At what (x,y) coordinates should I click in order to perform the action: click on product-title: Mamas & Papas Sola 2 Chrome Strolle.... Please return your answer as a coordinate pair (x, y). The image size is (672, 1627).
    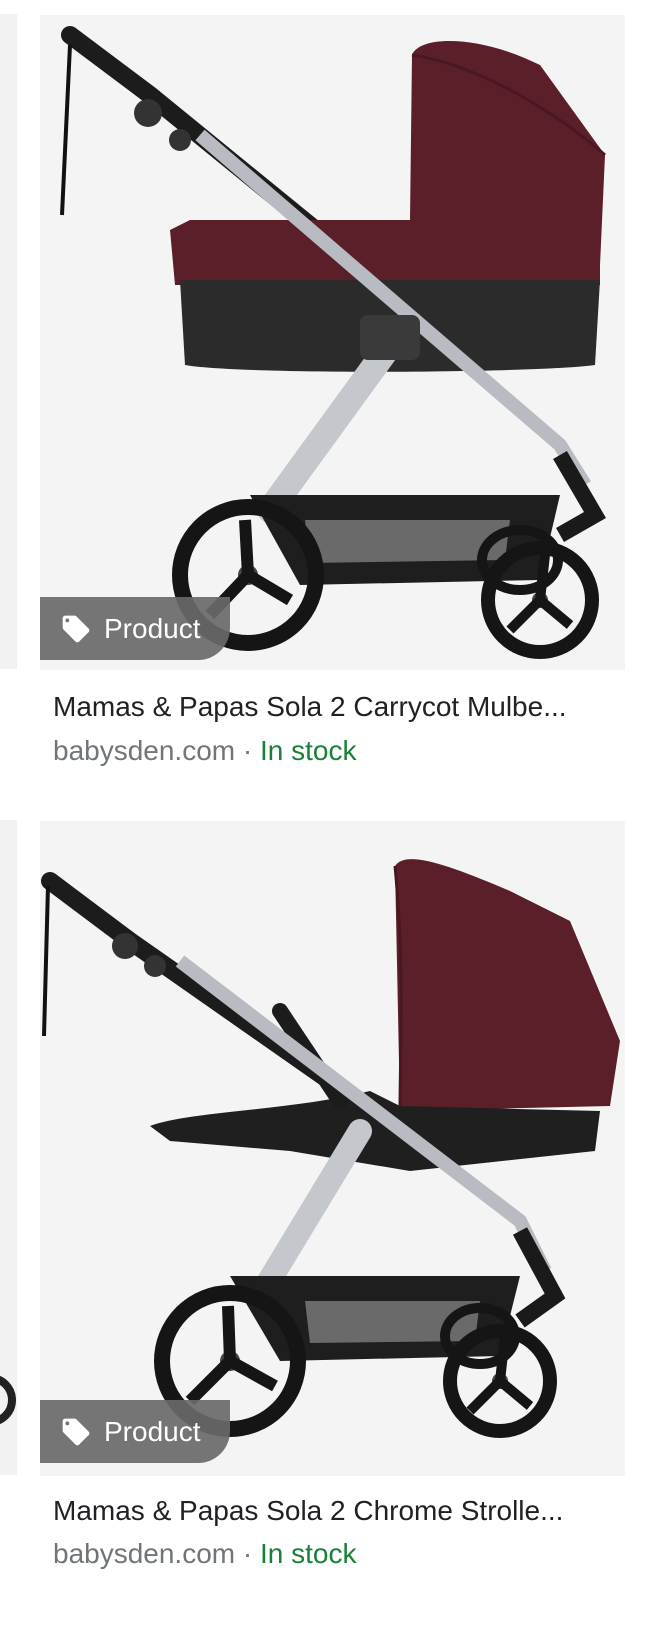
    Looking at the image, I should click on (333, 1511).